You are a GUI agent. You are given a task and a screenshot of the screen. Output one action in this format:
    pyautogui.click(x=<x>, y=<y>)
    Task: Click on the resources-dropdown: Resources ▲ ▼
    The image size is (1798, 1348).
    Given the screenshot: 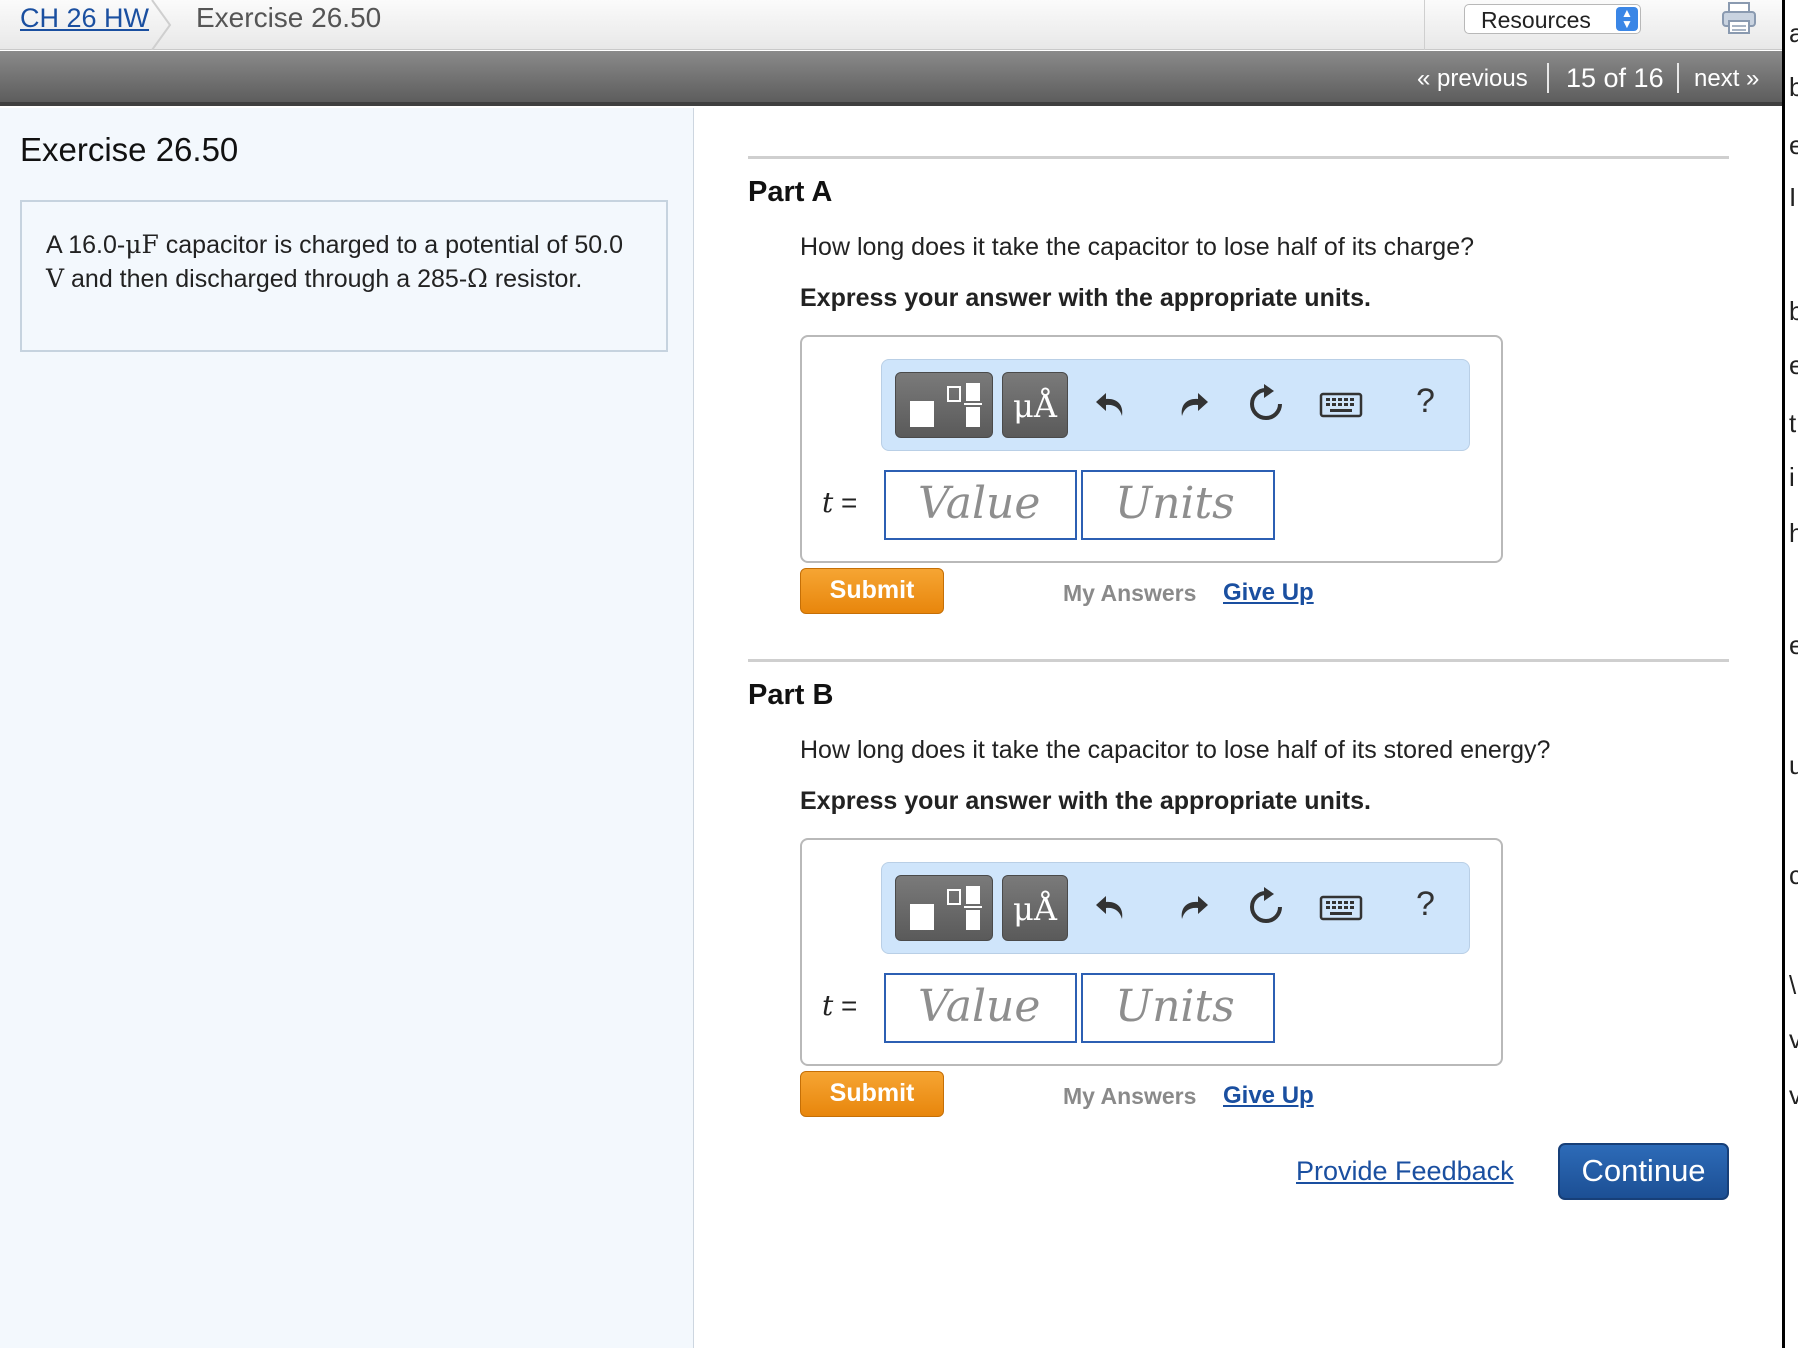 What is the action you would take?
    pyautogui.click(x=1552, y=19)
    